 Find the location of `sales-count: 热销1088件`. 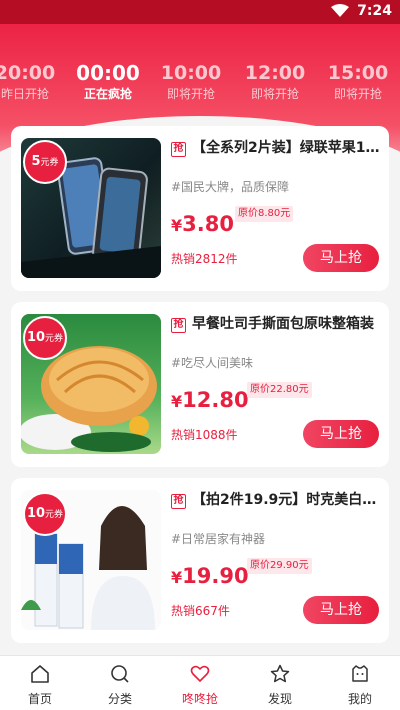

sales-count: 热销1088件 is located at coordinates (204, 435).